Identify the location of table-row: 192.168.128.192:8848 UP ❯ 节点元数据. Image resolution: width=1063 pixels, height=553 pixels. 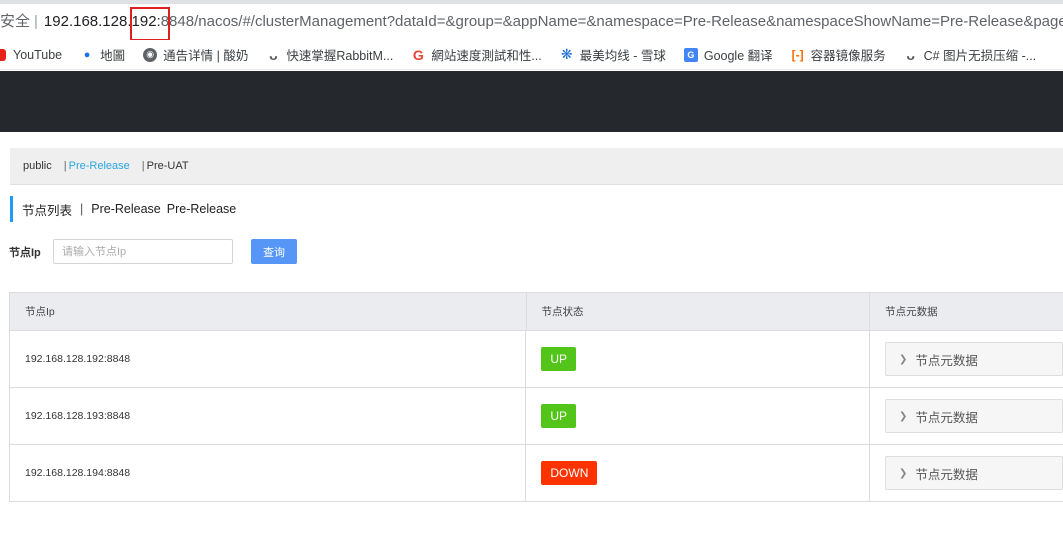
(536, 359).